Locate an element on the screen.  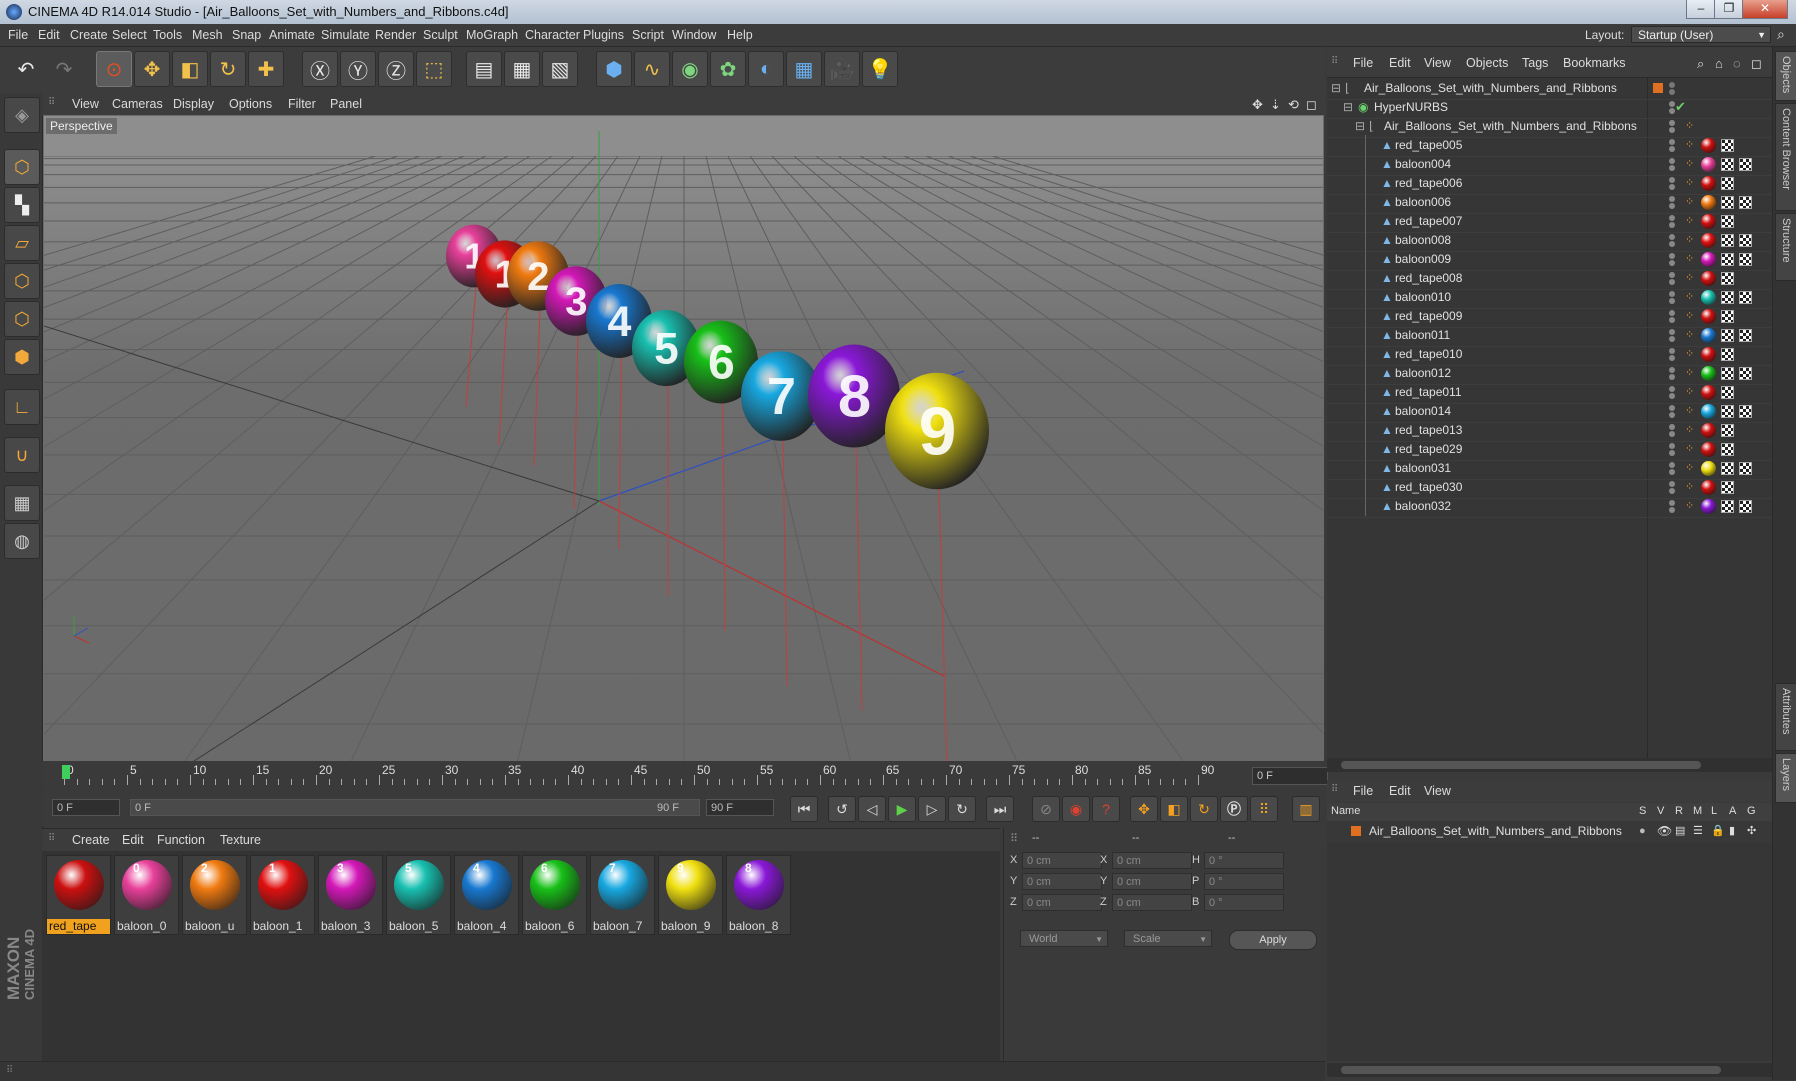
menu-window: Window is located at coordinates (694, 35).